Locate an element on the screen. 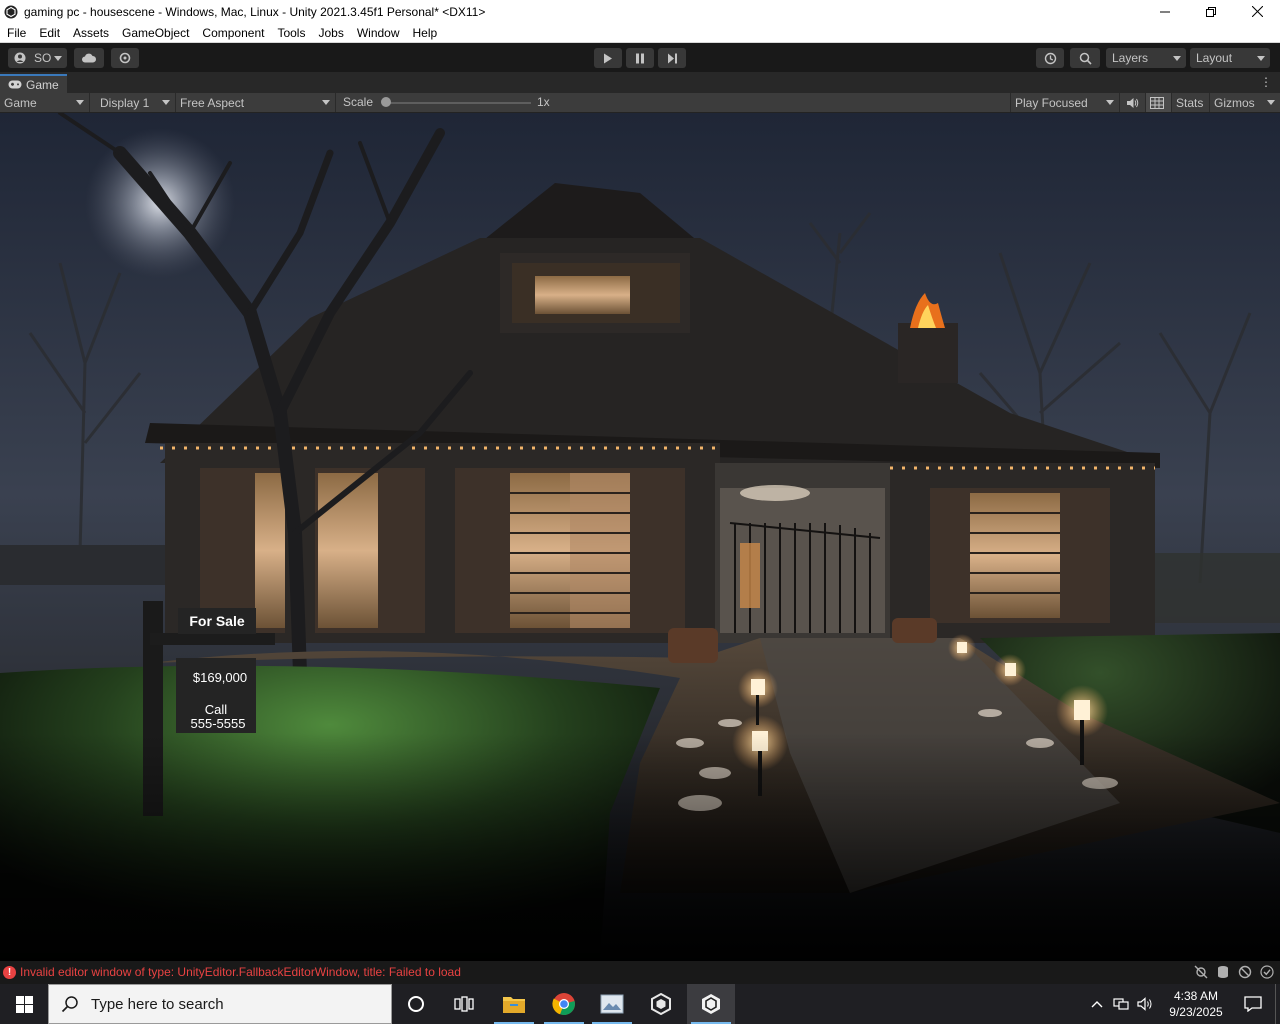  scale-slider-handle is located at coordinates (386, 102).